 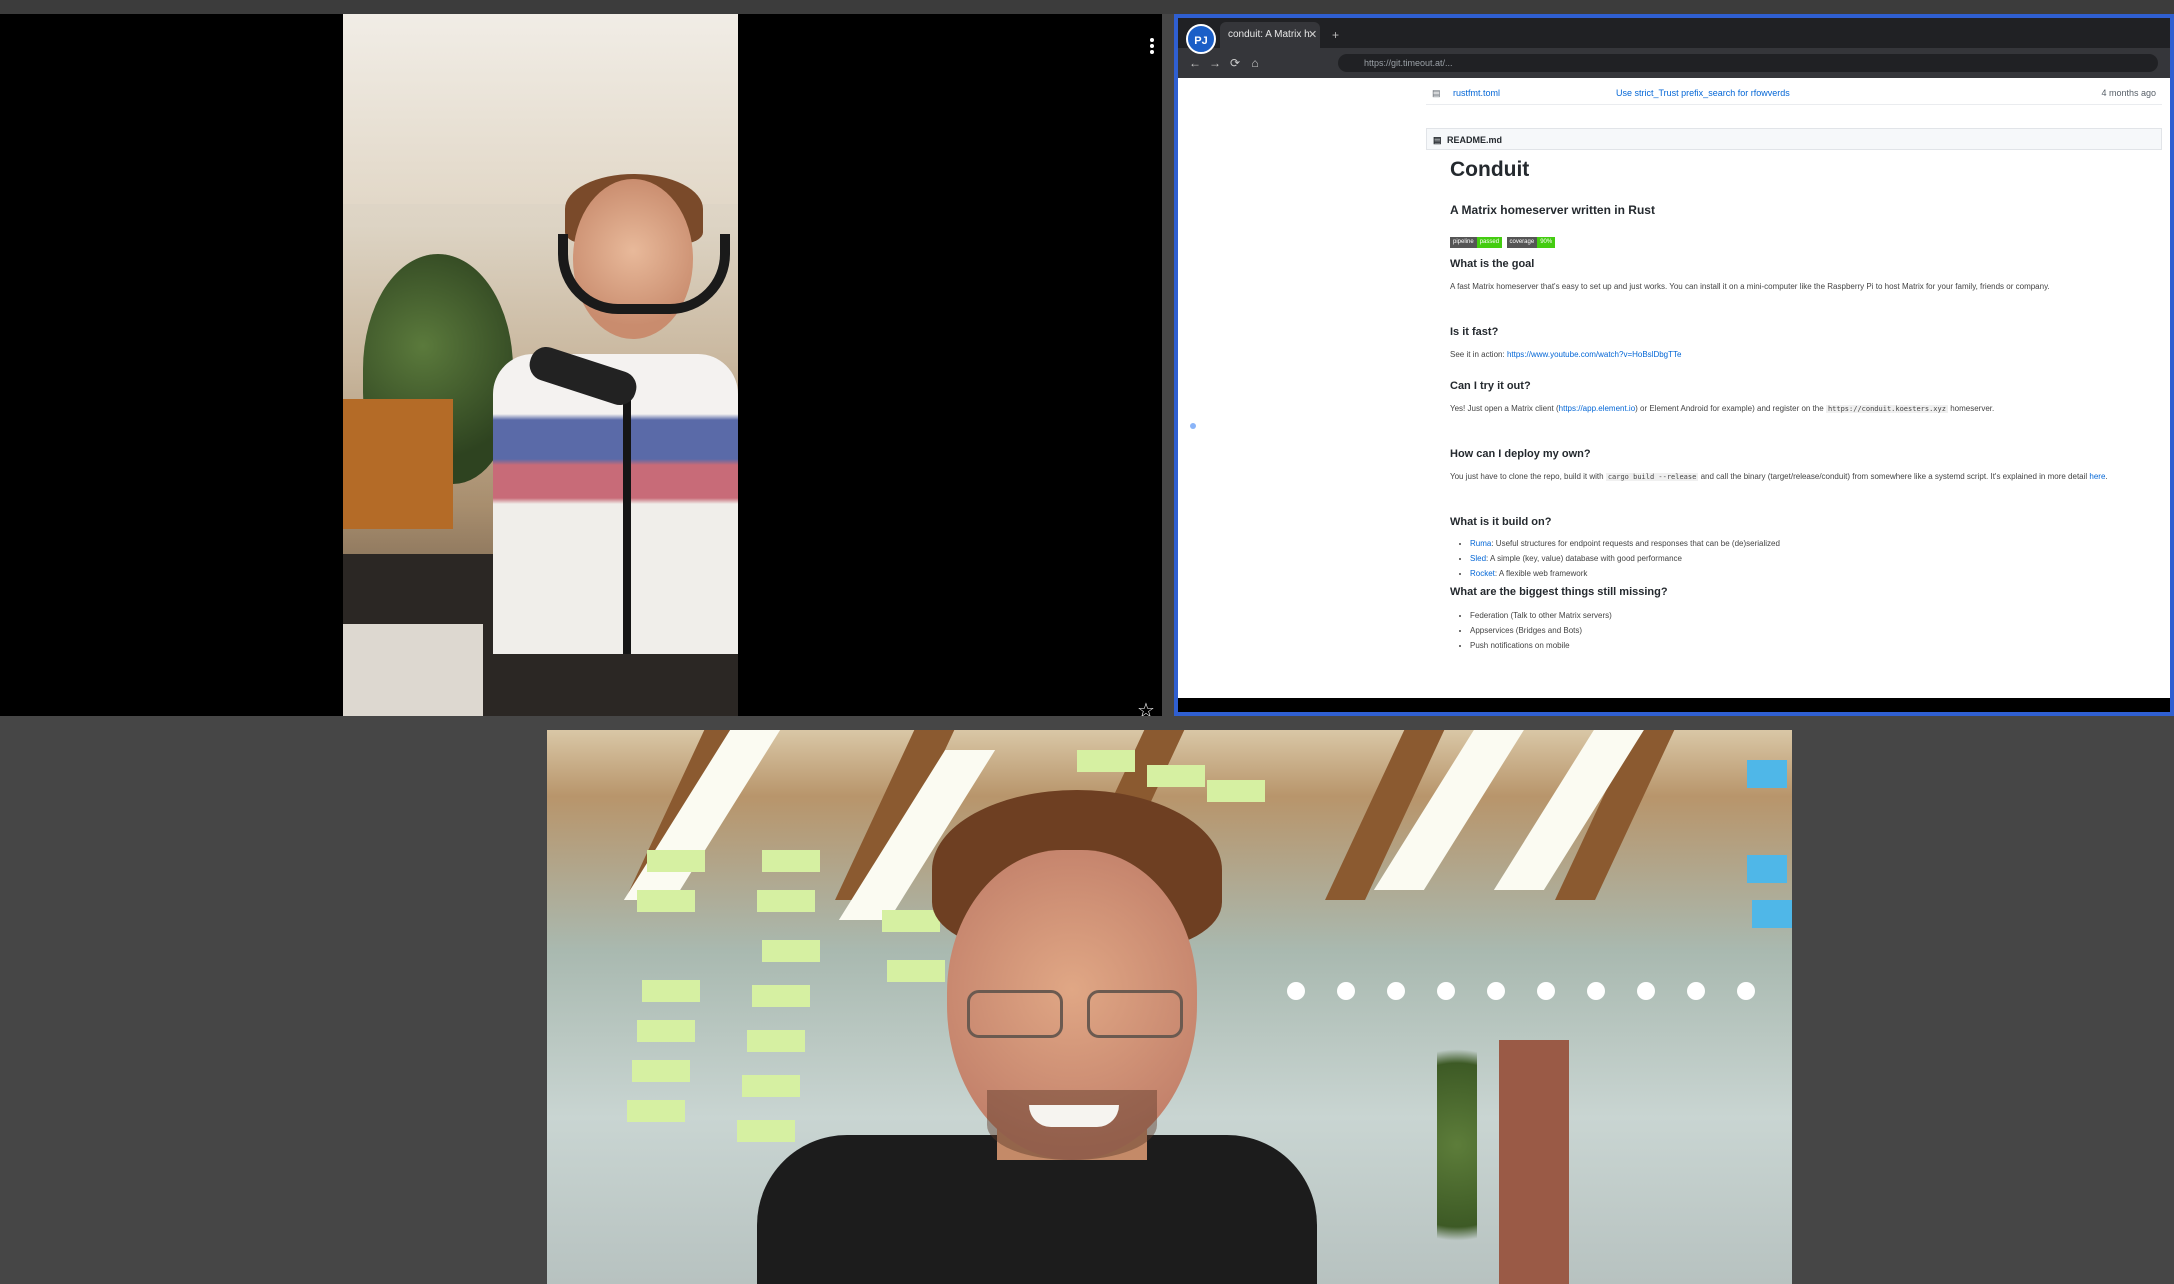 I want to click on top-strip, so click(x=1087, y=7).